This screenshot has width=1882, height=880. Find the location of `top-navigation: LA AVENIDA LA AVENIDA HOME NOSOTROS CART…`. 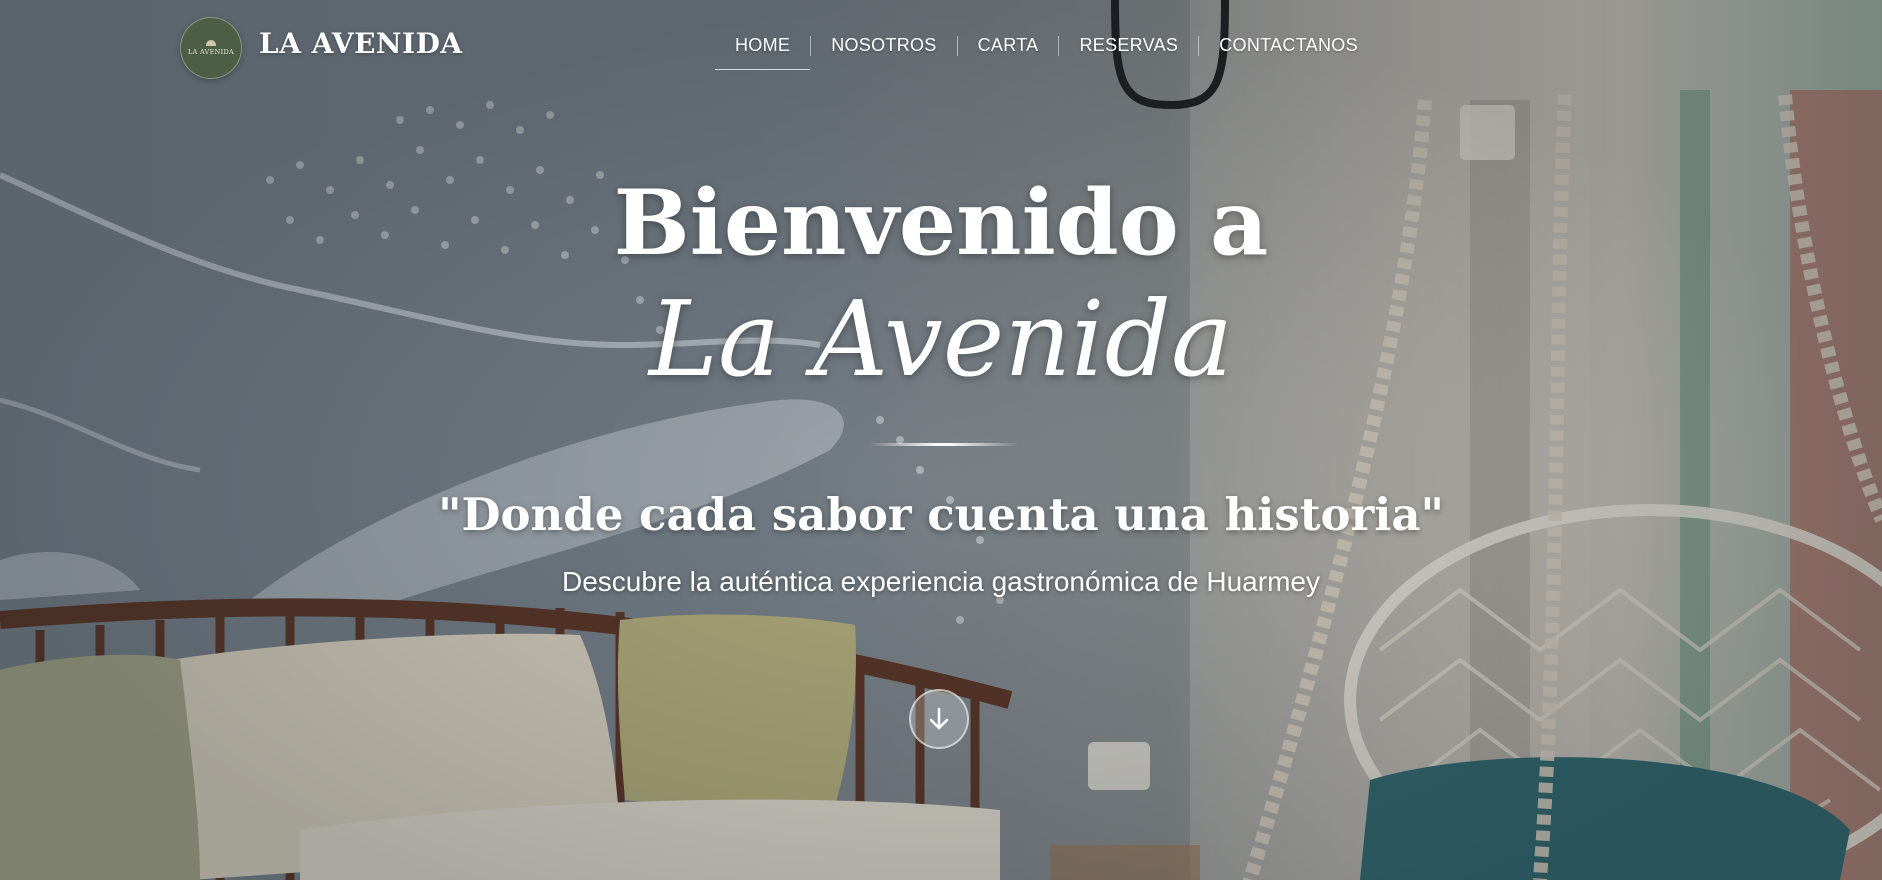

top-navigation: LA AVENIDA LA AVENIDA HOME NOSOTROS CART… is located at coordinates (941, 47).